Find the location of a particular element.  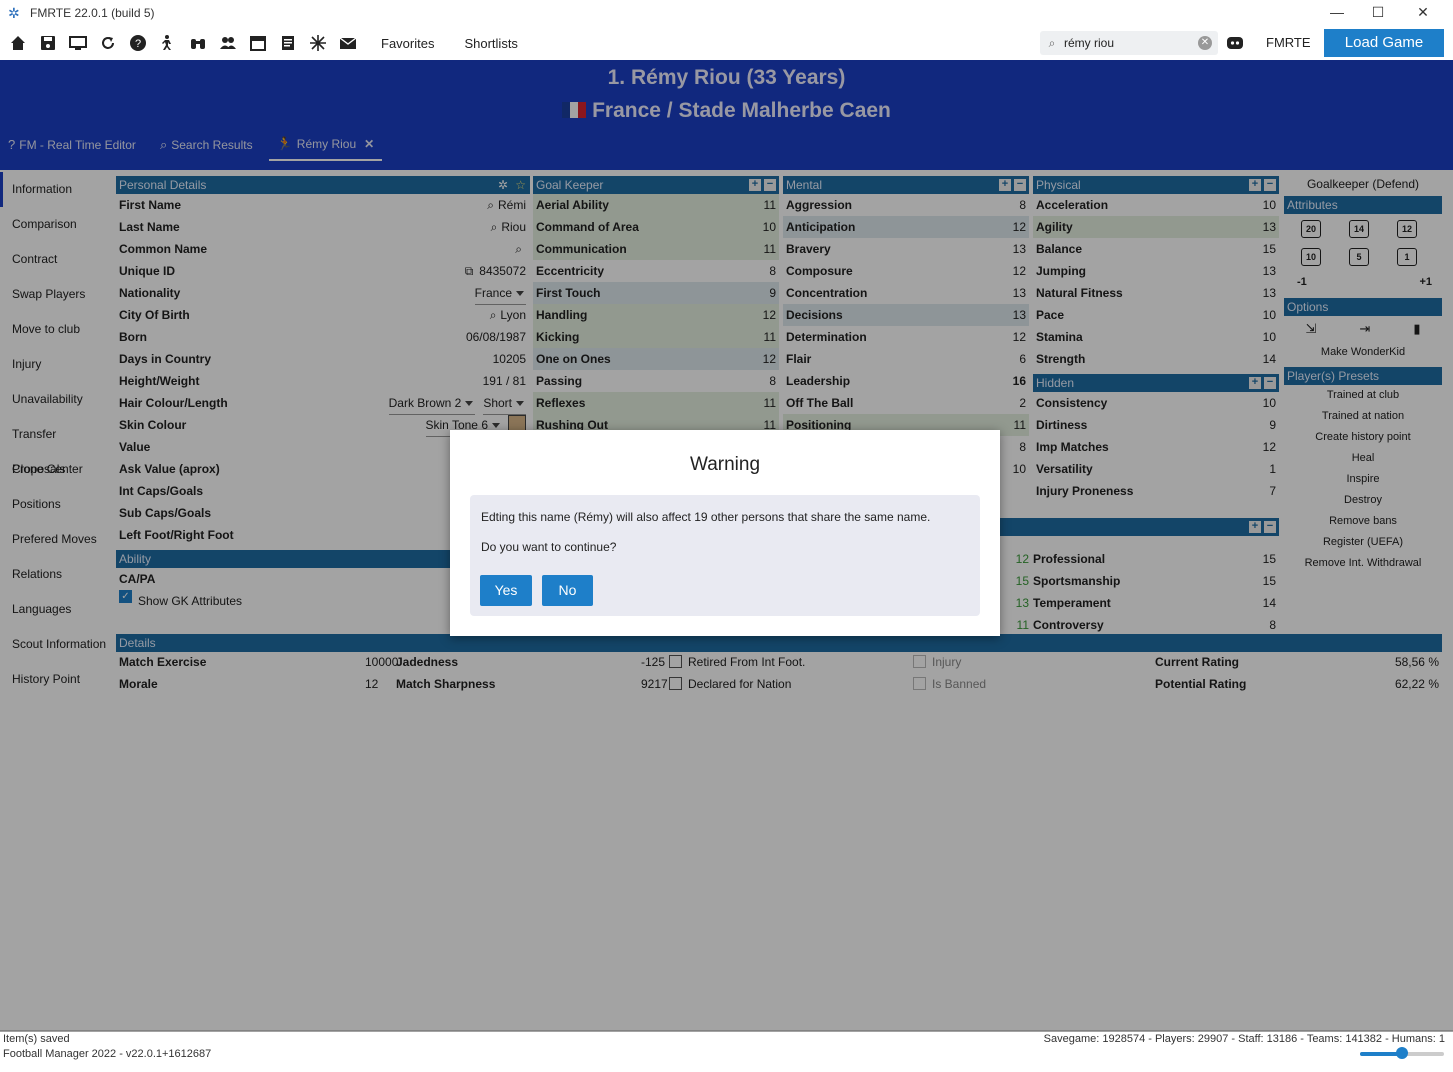

close-window-button: ✕ is located at coordinates (1423, 13).